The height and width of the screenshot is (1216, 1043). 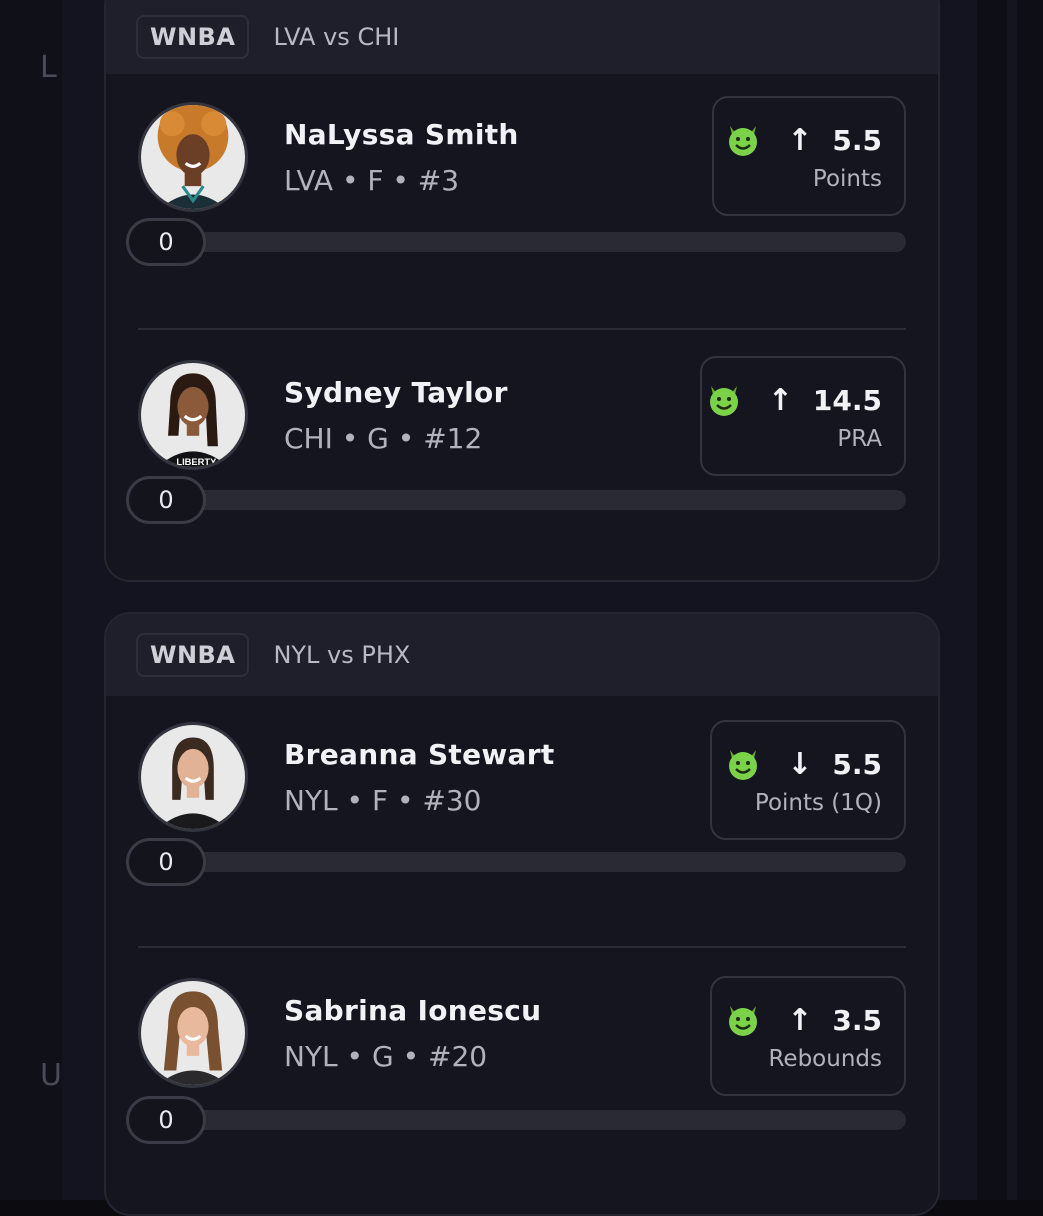 I want to click on player-meta: NYL • G • #20, so click(x=386, y=1056).